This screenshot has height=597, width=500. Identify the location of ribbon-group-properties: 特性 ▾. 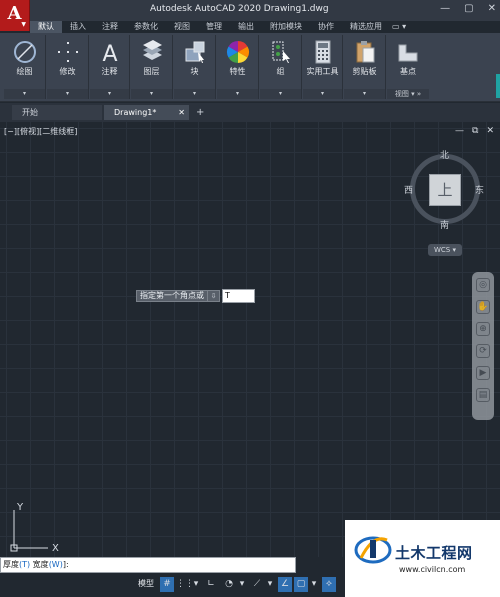
(238, 67).